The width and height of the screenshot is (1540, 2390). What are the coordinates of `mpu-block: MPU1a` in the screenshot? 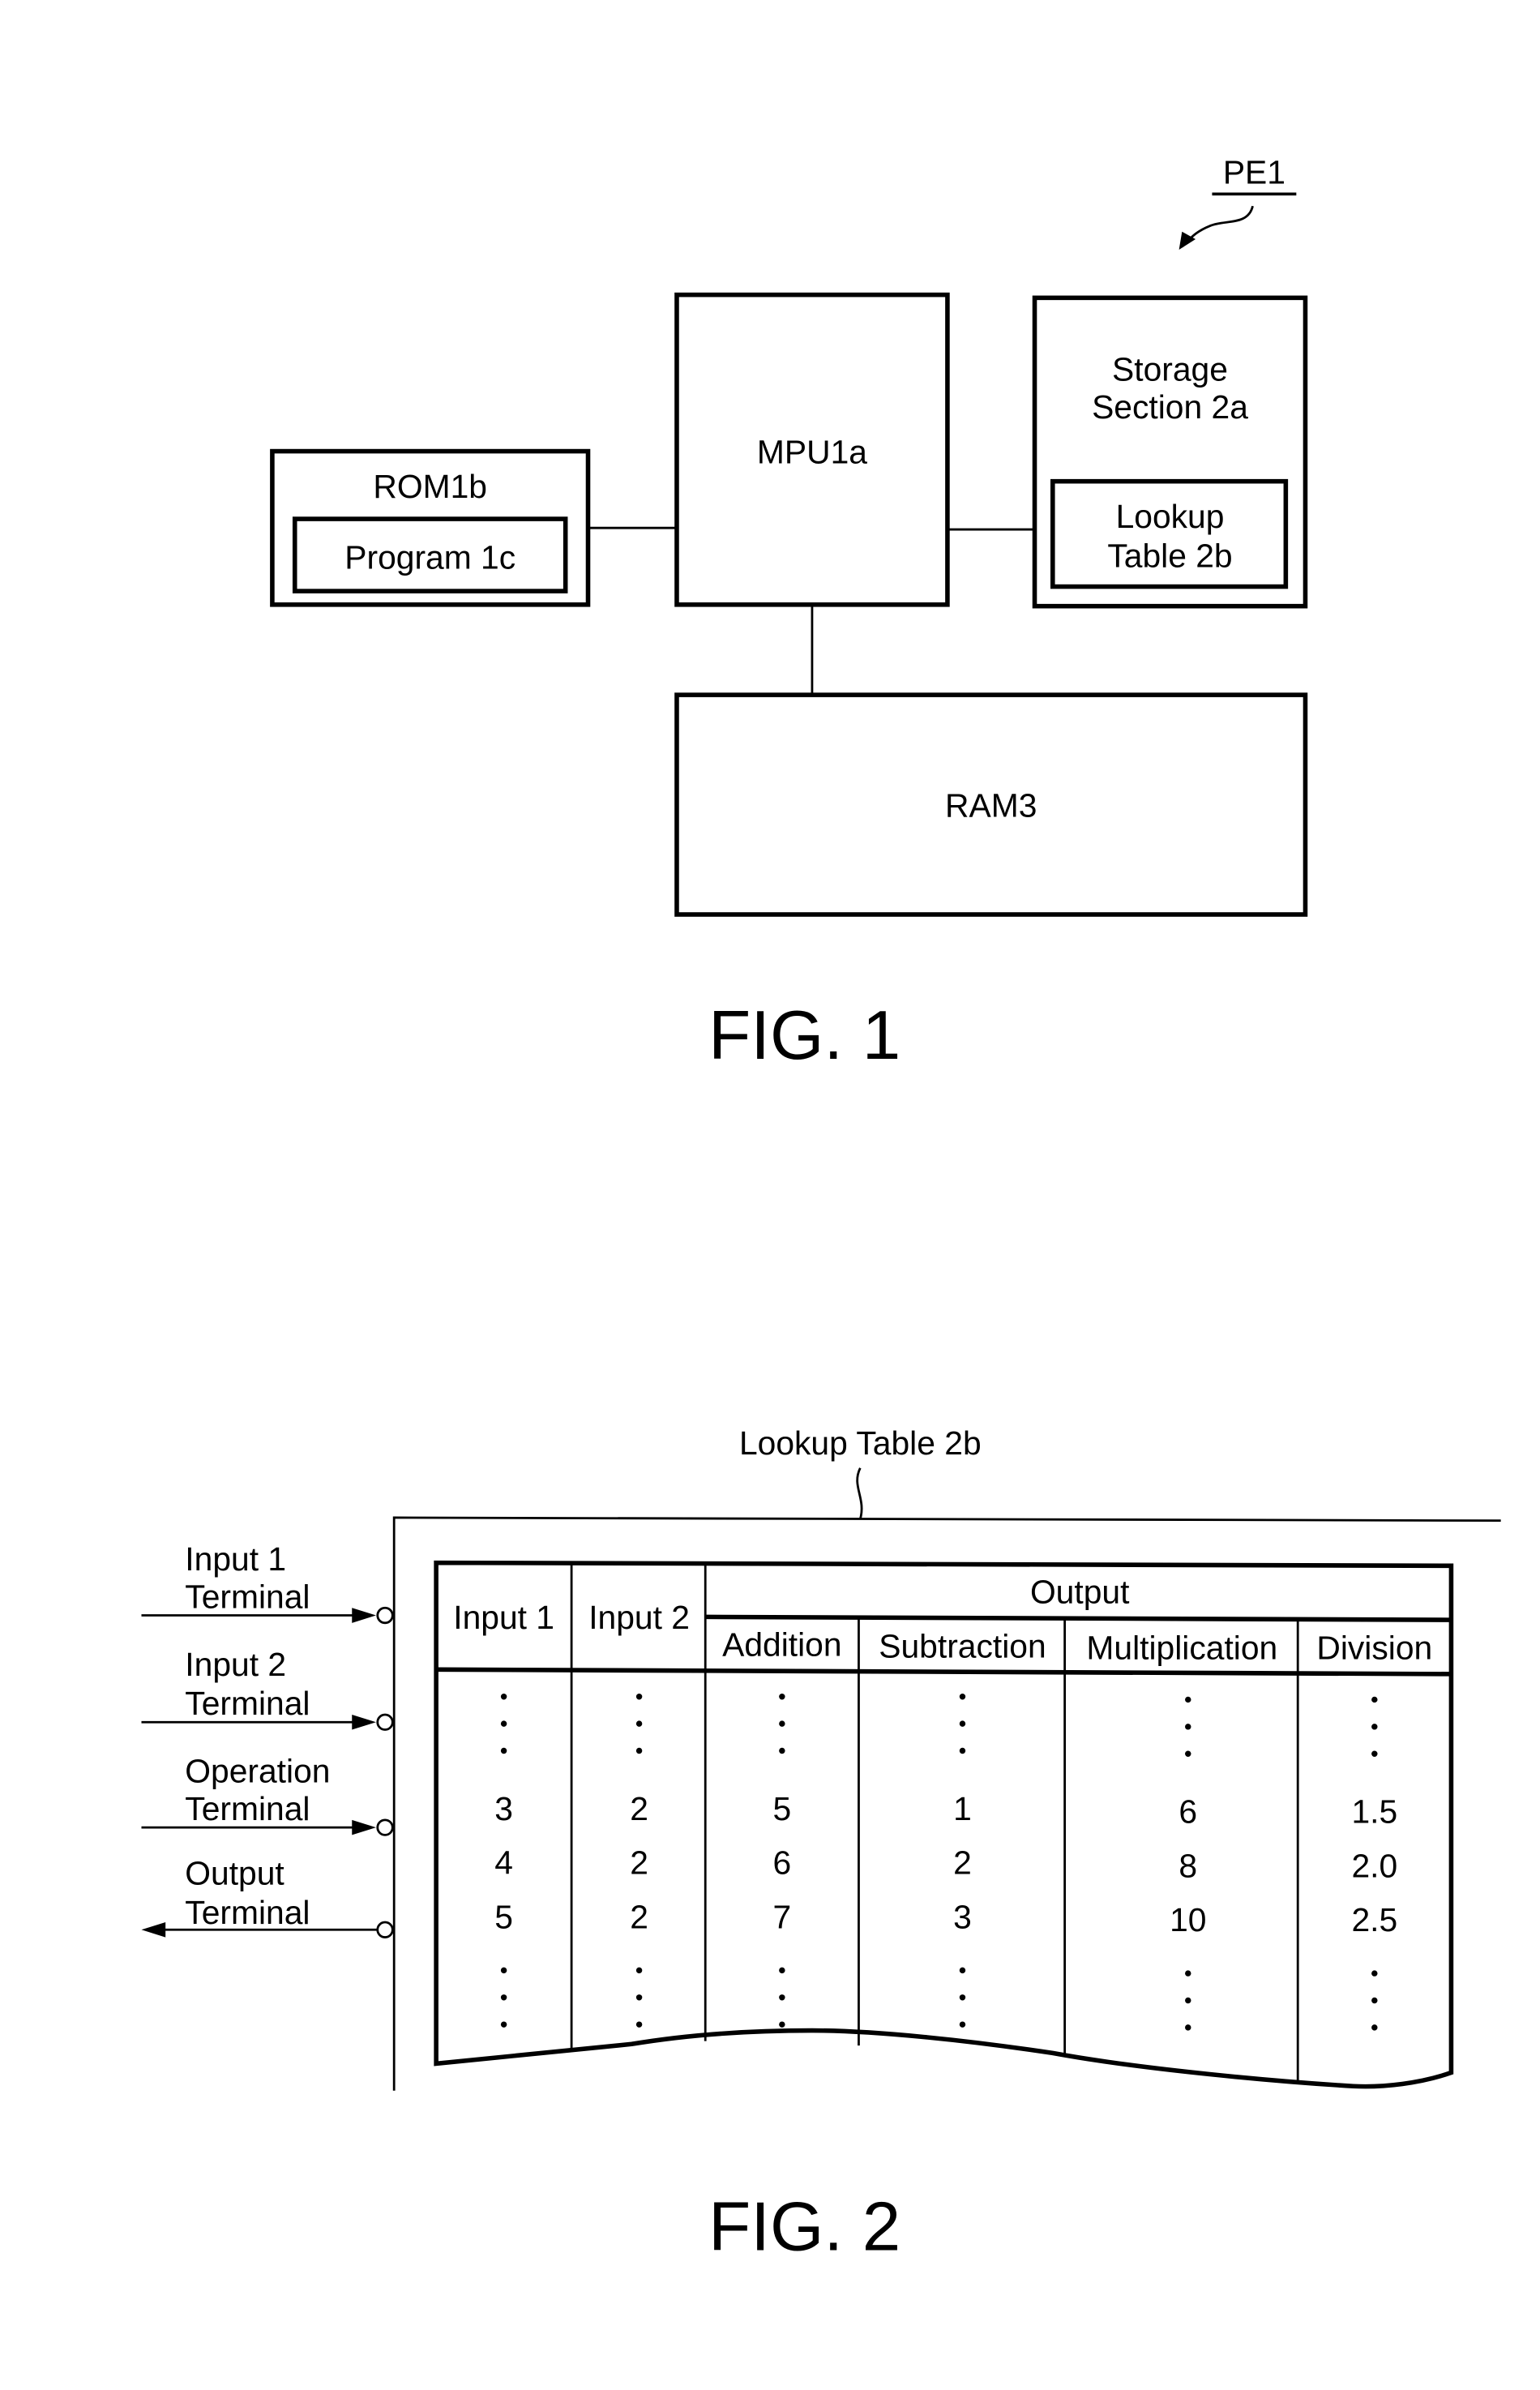 It's located at (812, 450).